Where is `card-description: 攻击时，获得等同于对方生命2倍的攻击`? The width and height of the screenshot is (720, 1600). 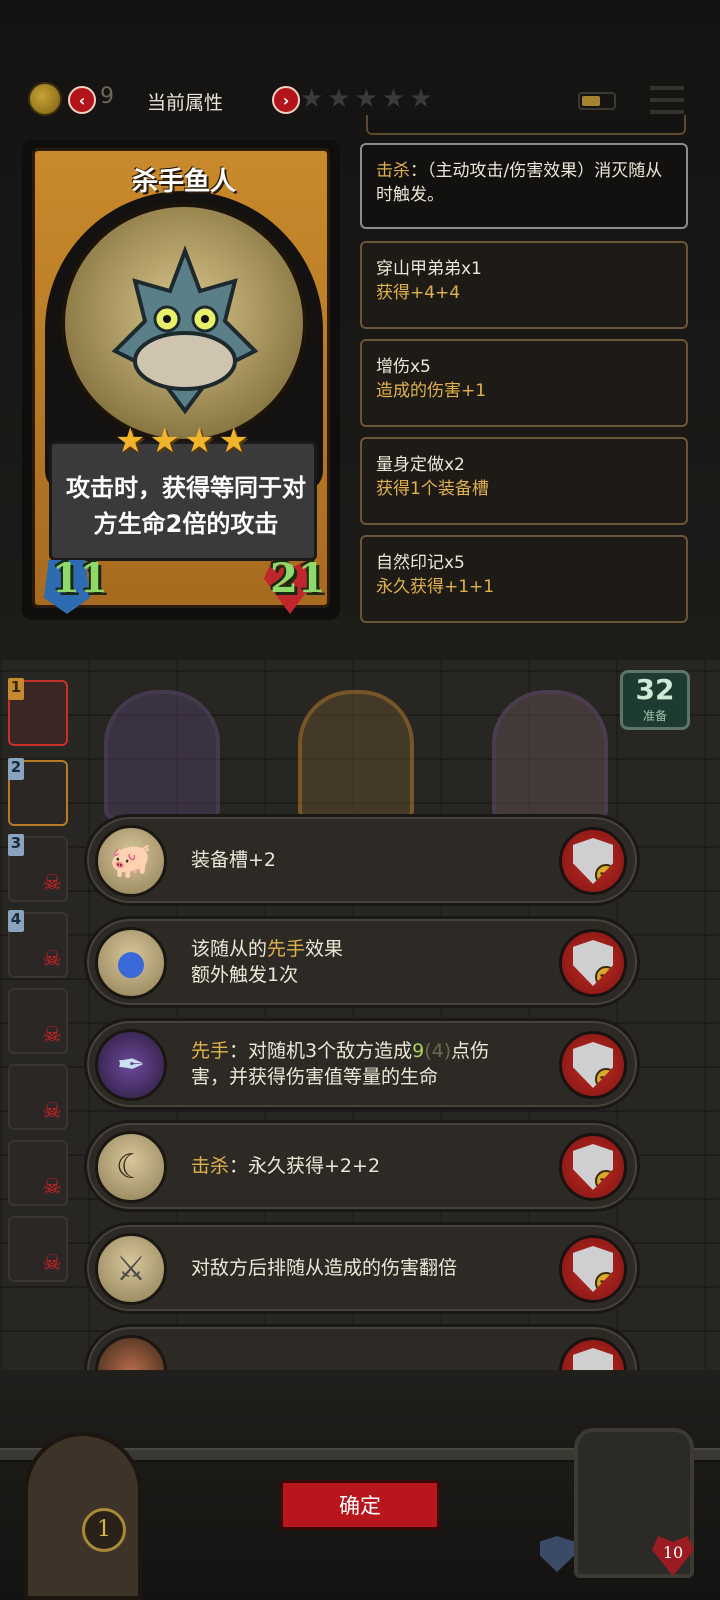
card-description: 攻击时，获得等同于对方生命2倍的攻击 is located at coordinates (186, 506).